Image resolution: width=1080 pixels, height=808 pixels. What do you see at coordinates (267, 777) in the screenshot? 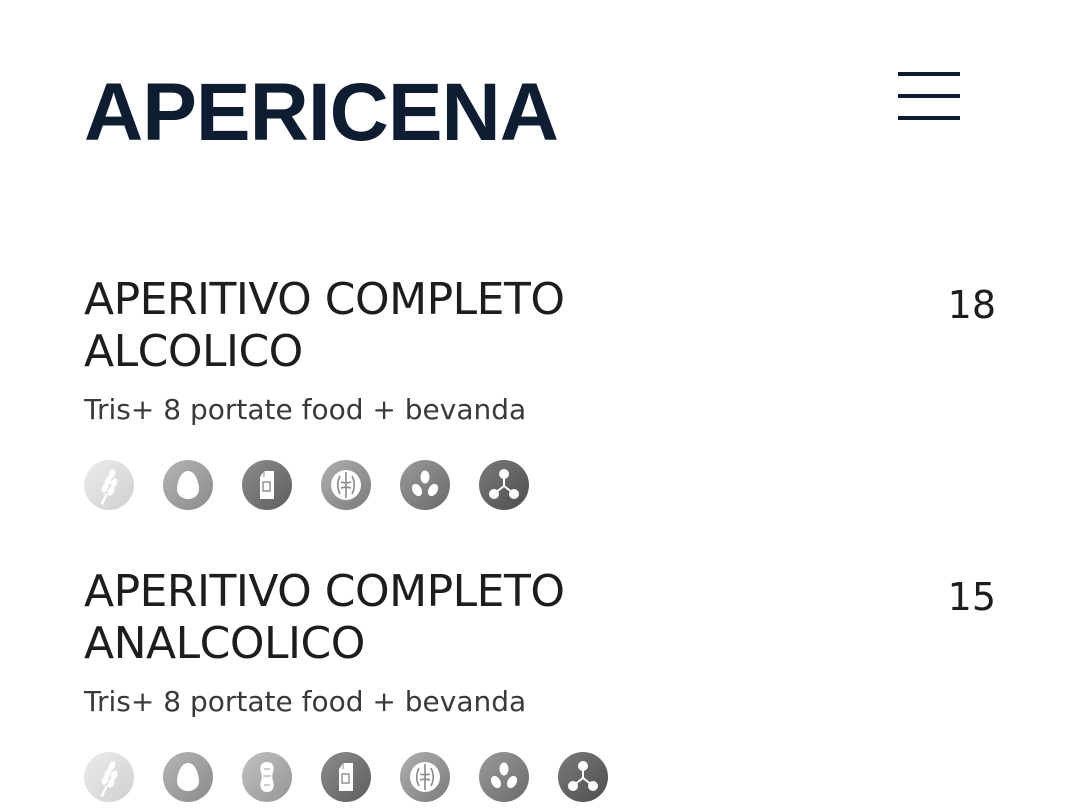
I see `peanut-icon` at bounding box center [267, 777].